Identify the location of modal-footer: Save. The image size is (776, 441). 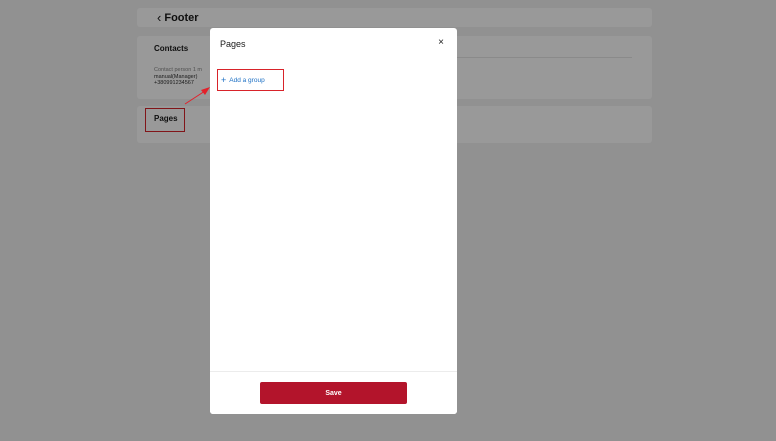
(333, 392).